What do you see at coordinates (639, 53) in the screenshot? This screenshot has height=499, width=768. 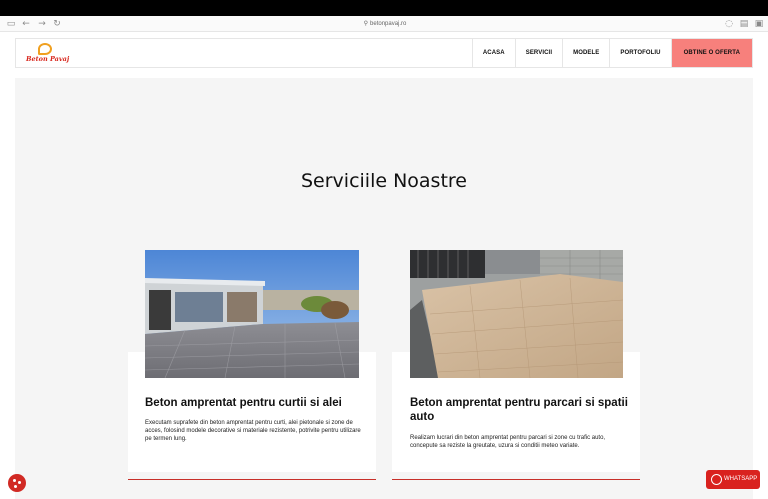 I see `nav-item-portofoliu: PORTOFOLIU` at bounding box center [639, 53].